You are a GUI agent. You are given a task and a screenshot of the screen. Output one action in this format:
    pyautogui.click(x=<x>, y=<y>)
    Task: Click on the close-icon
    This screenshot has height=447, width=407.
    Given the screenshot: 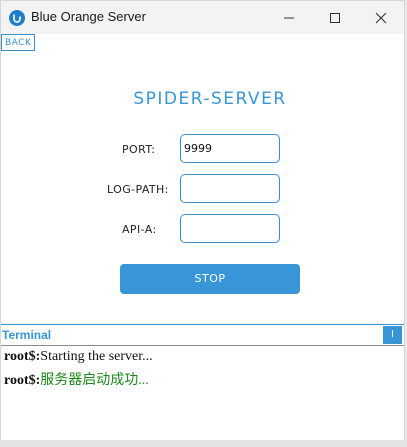 What is the action you would take?
    pyautogui.click(x=381, y=17)
    